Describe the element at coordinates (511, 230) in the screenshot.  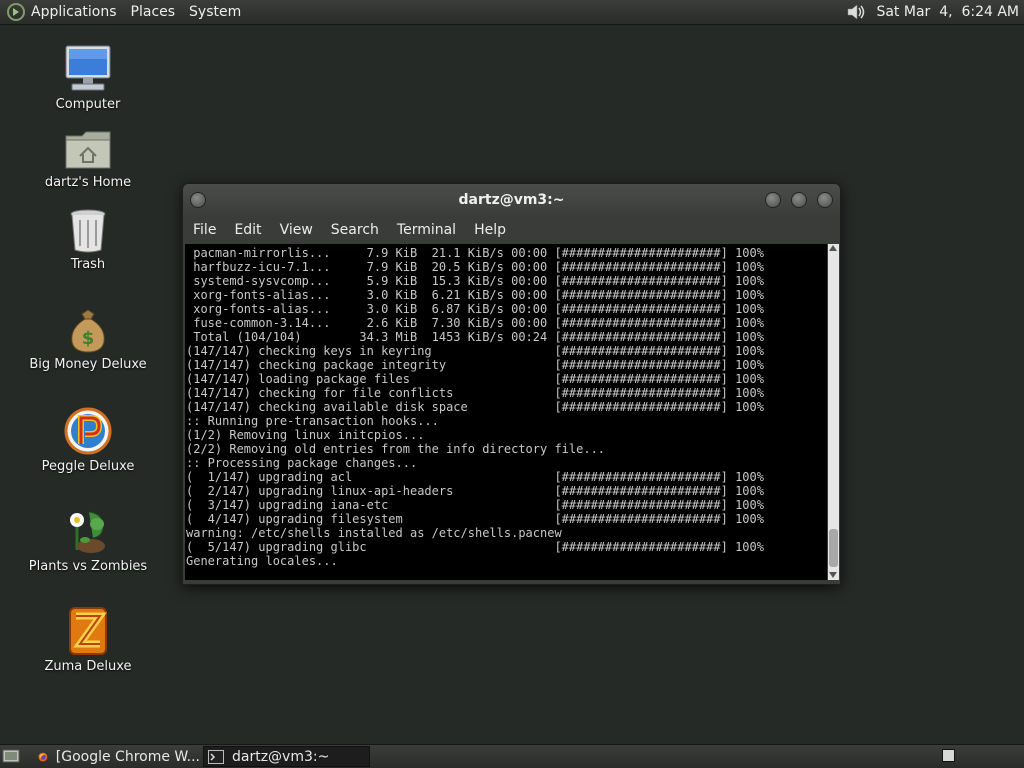
I see `window-menubar: File Edit View Search Terminal Help` at that location.